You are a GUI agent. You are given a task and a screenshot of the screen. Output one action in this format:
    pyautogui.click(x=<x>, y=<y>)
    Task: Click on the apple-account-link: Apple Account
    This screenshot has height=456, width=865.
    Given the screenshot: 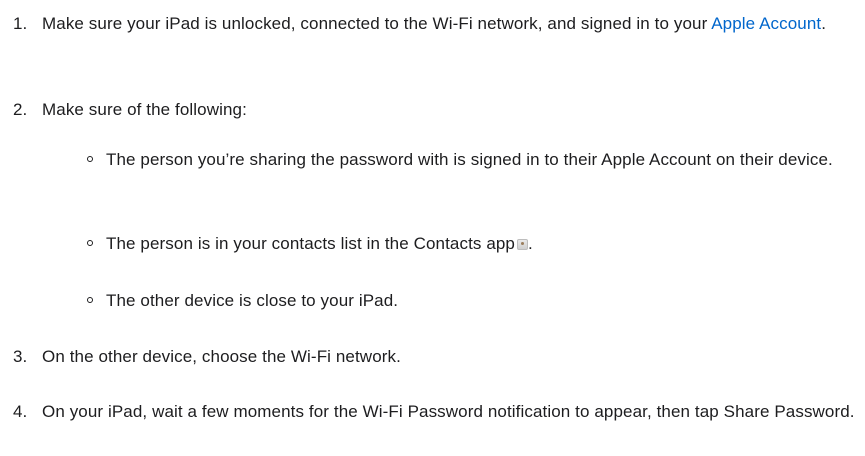 What is the action you would take?
    pyautogui.click(x=766, y=23)
    